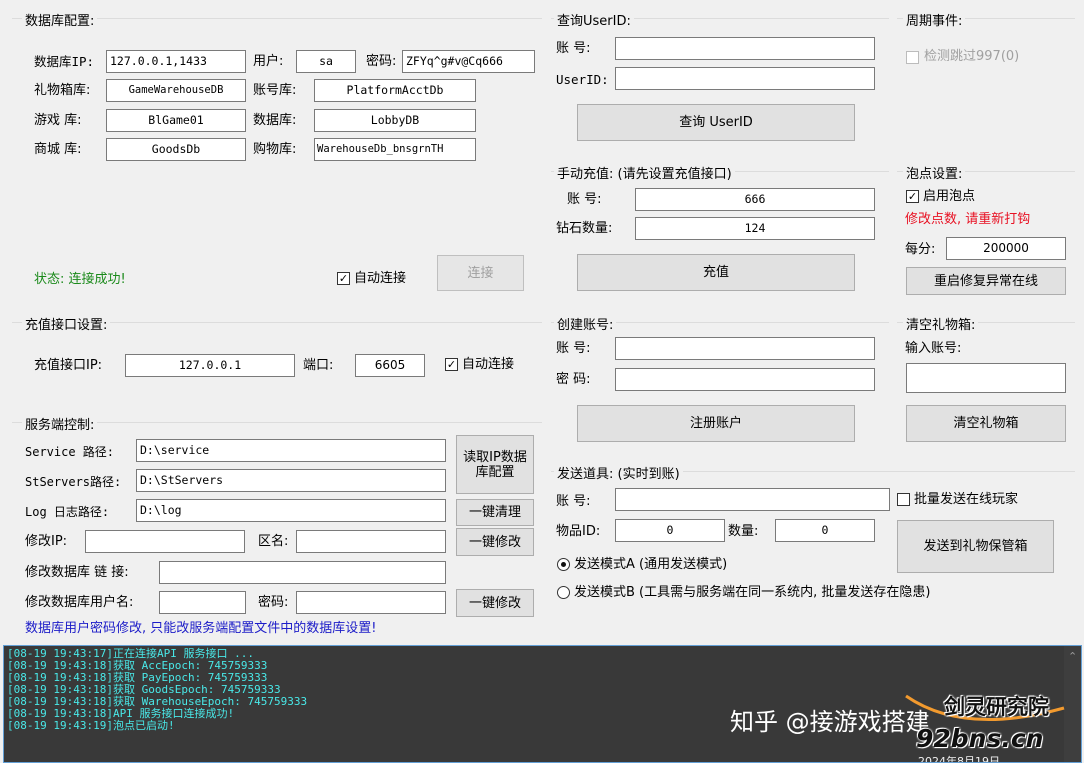  Describe the element at coordinates (395, 120) in the screenshot. I see `data-db-input: LobbyDB` at that location.